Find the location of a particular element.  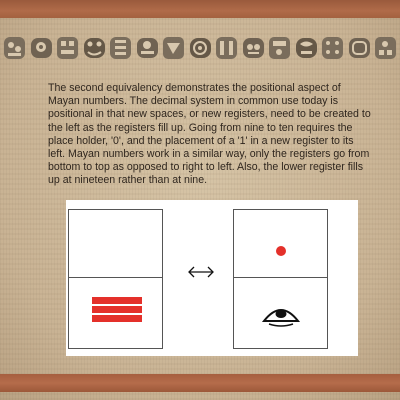

right-register-panel is located at coordinates (280, 279).